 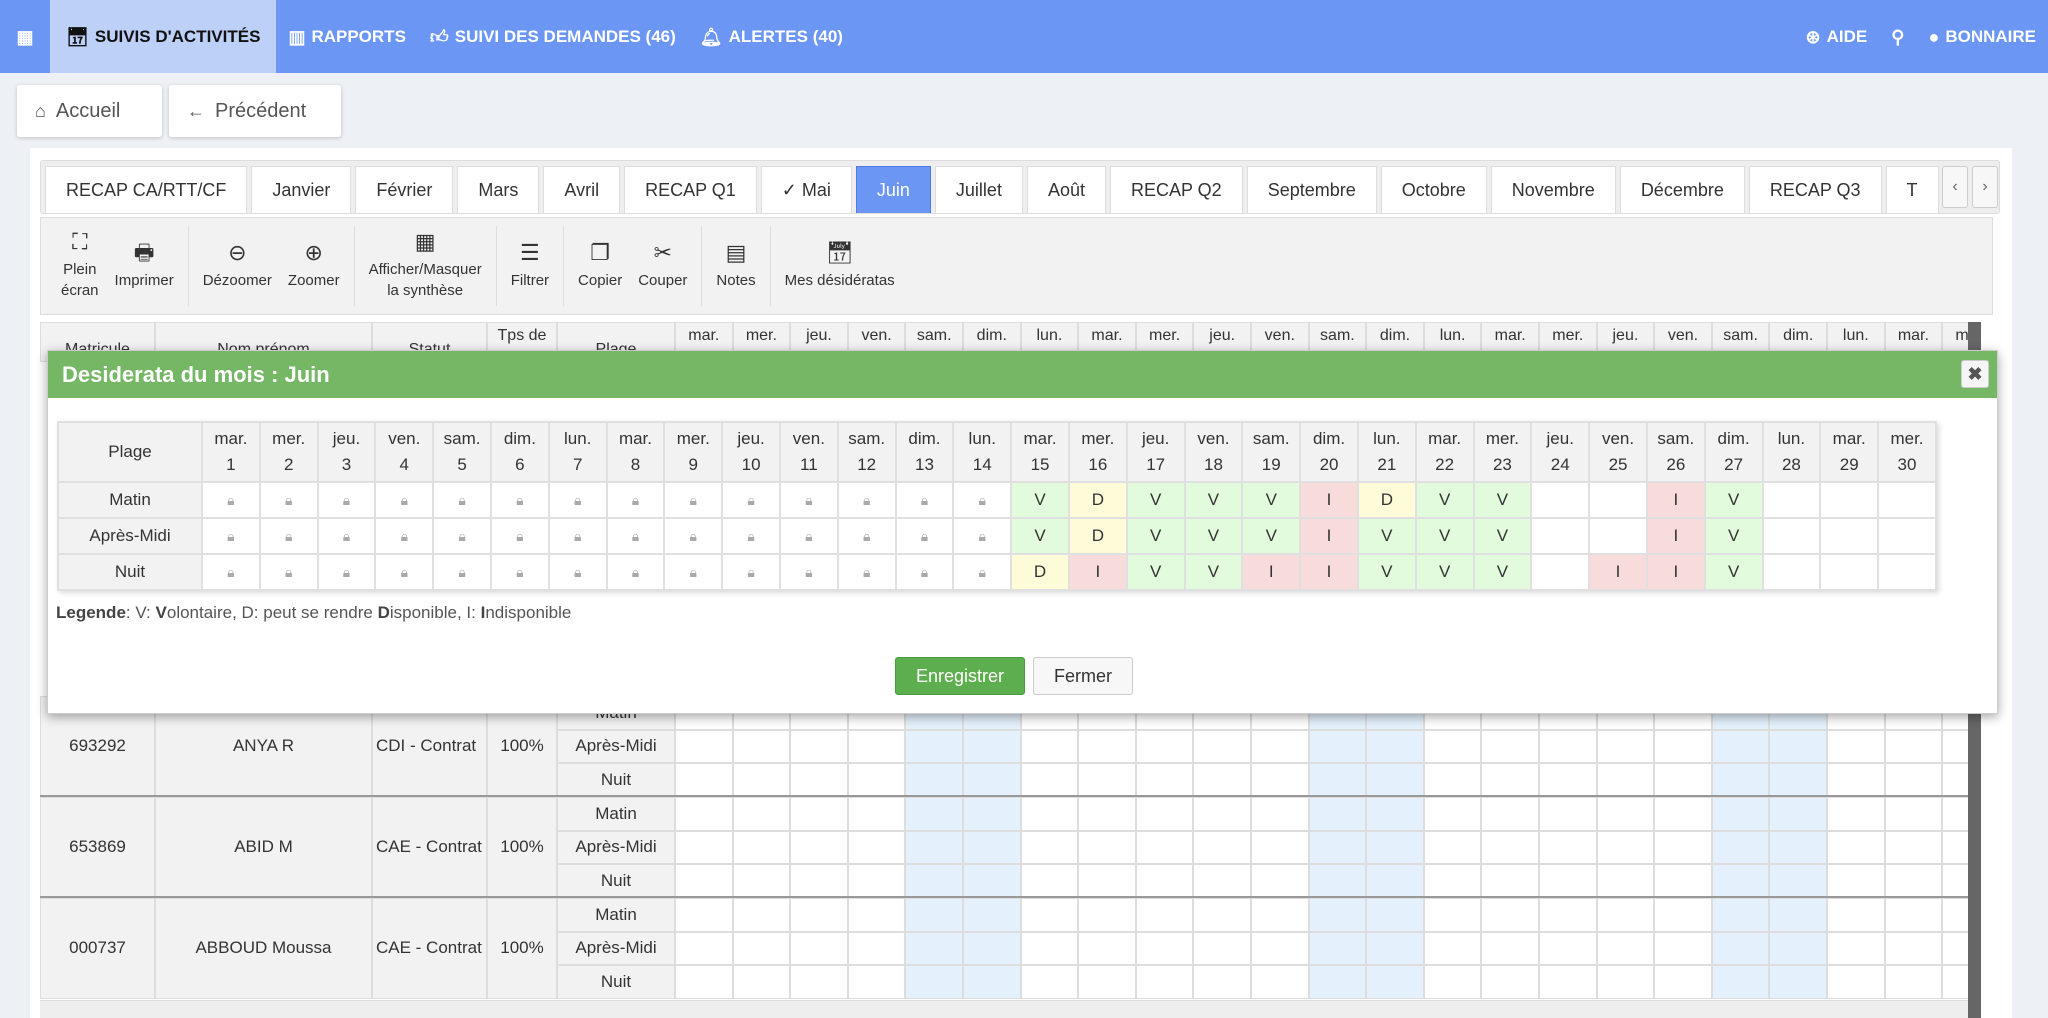 What do you see at coordinates (237, 266) in the screenshot?
I see `toolbar-zoom-out-button: ⊖ Dézoomer` at bounding box center [237, 266].